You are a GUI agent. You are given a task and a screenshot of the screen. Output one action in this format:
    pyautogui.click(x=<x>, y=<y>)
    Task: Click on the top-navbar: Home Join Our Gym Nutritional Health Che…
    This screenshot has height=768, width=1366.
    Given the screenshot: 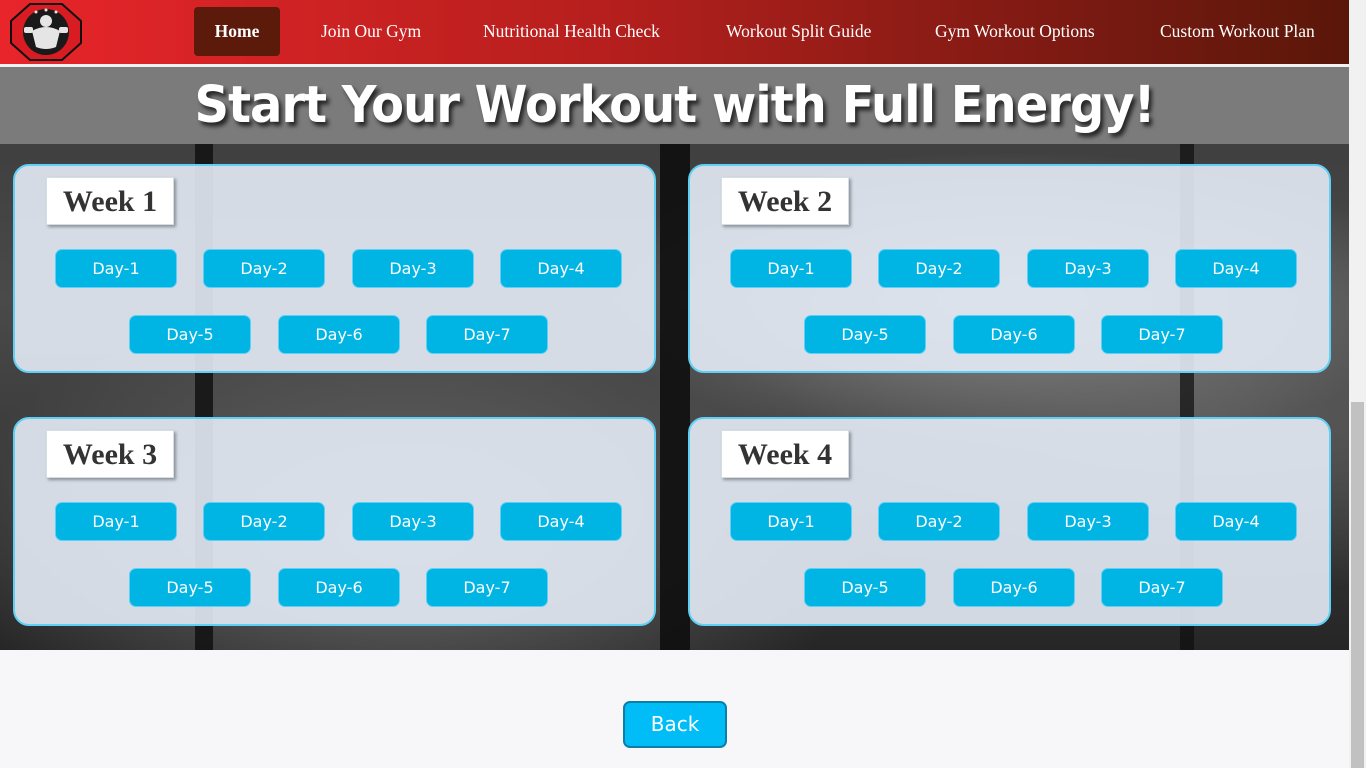 What is the action you would take?
    pyautogui.click(x=674, y=33)
    